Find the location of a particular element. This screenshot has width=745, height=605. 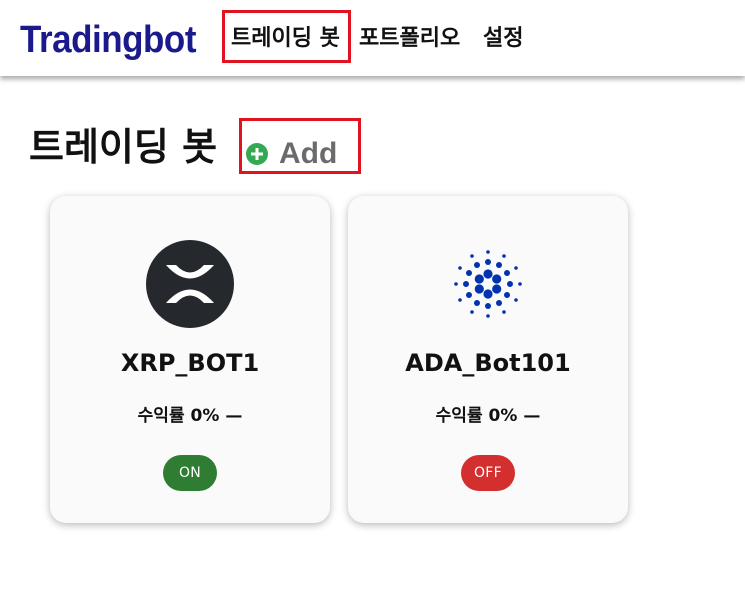

nav-item-portfolio: 포트폴리오 is located at coordinates (409, 39).